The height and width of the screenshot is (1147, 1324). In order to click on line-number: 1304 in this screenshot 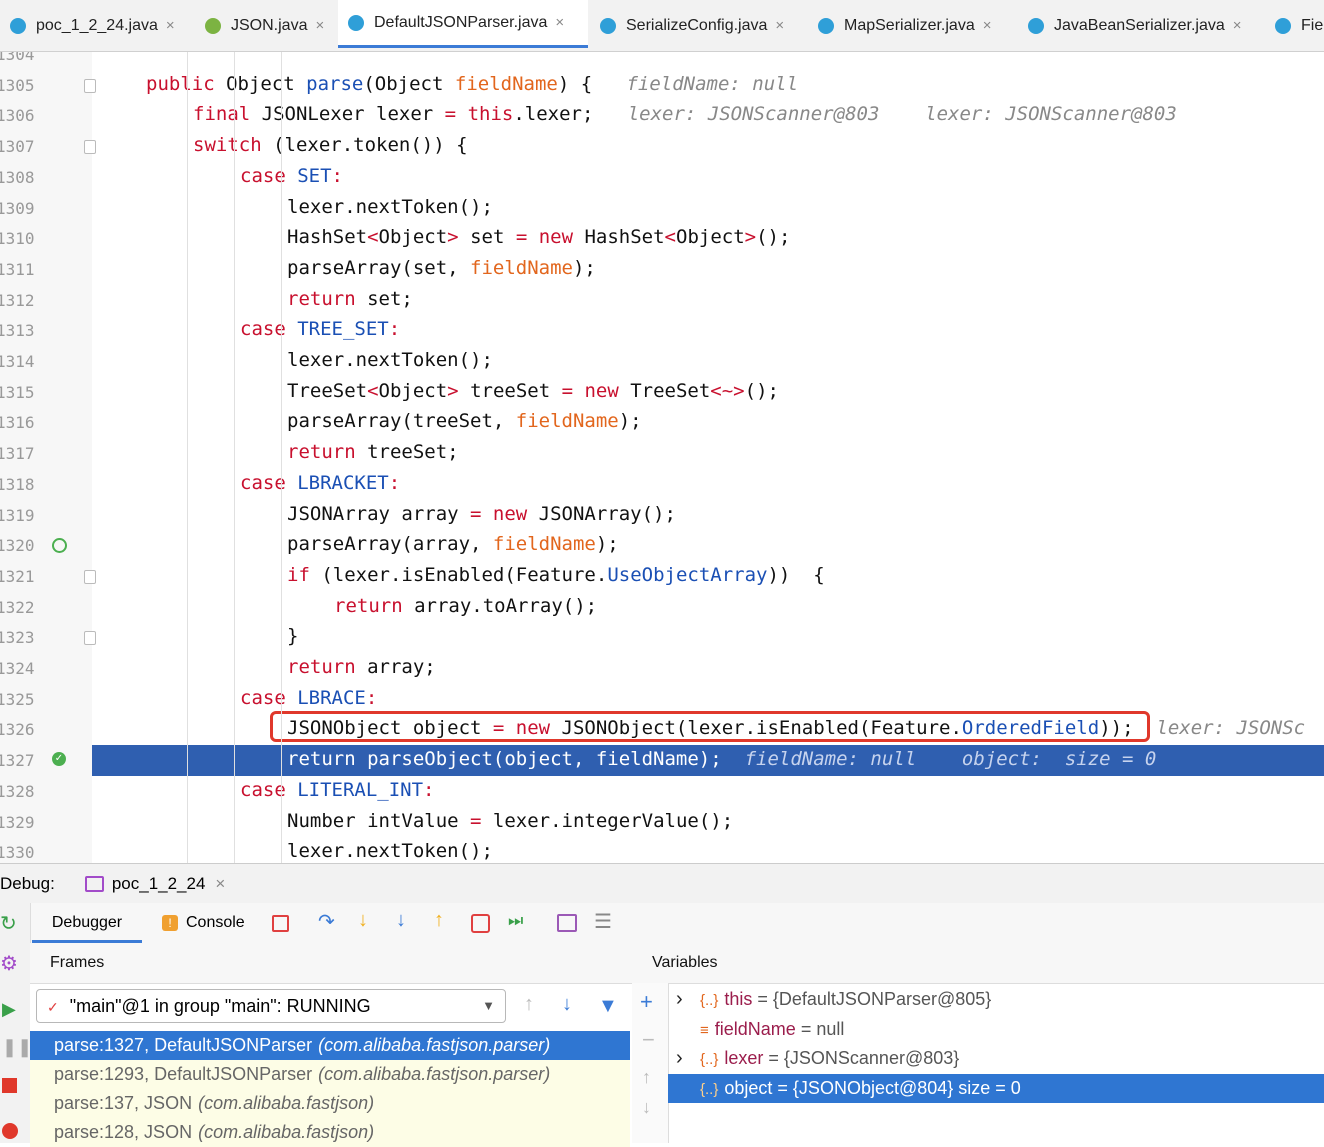, I will do `click(17, 58)`.